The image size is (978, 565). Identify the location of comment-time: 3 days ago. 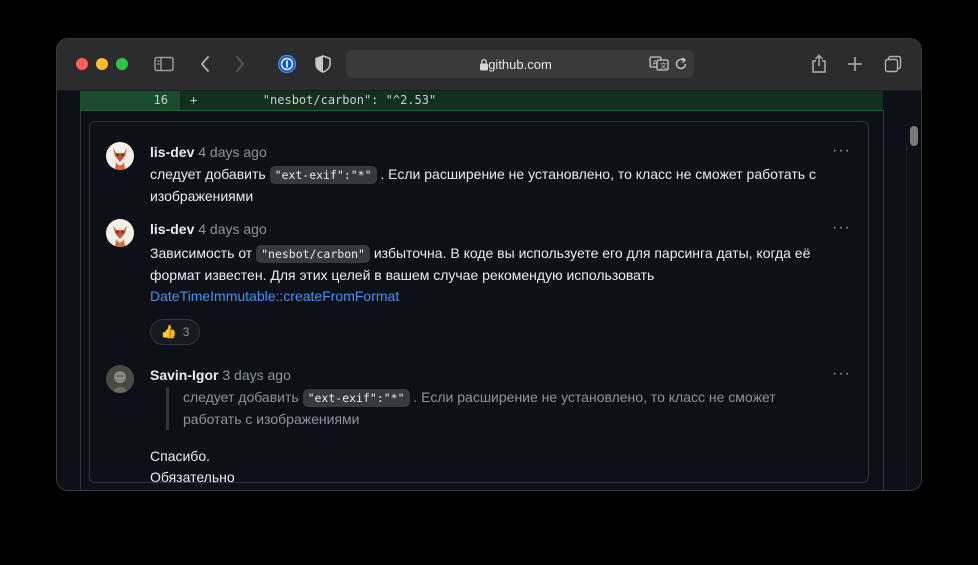
(256, 375).